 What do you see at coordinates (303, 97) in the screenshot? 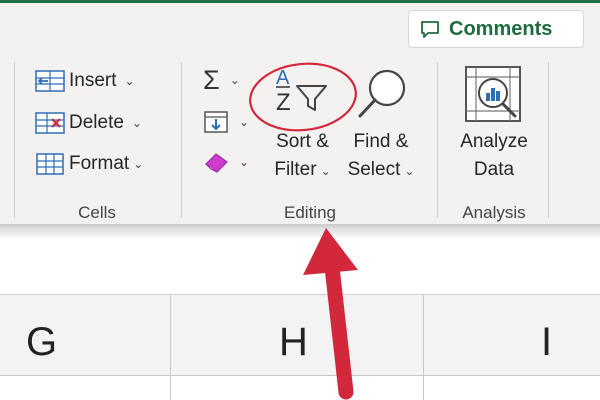
I see `highlight-circle` at bounding box center [303, 97].